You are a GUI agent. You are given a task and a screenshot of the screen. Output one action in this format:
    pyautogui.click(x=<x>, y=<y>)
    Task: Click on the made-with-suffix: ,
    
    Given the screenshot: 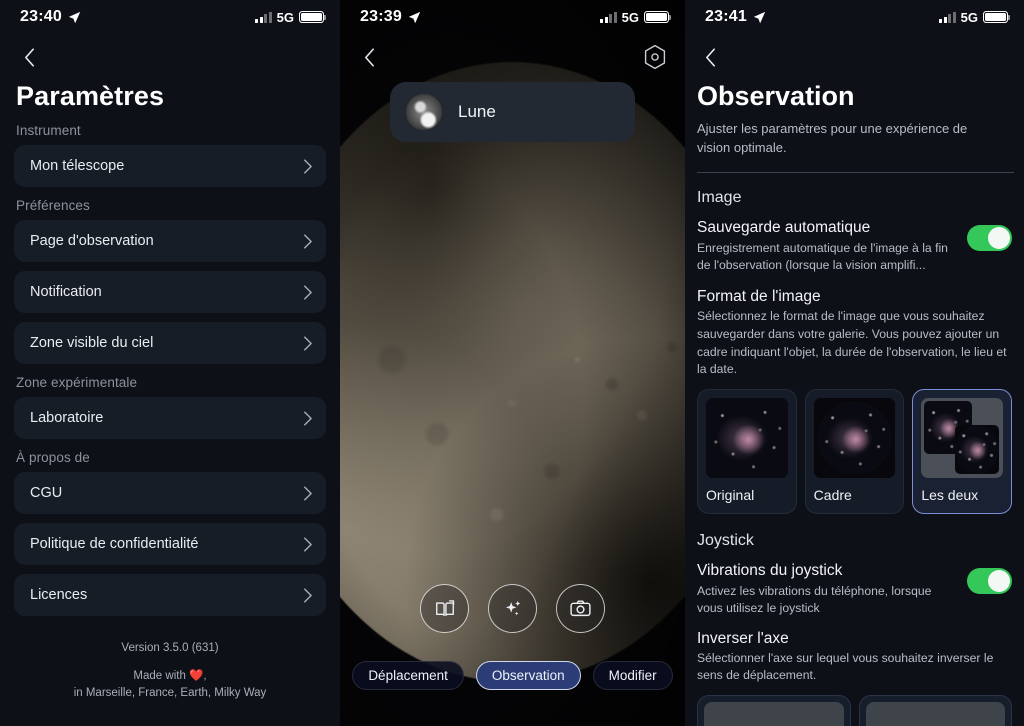 What is the action you would take?
    pyautogui.click(x=205, y=676)
    